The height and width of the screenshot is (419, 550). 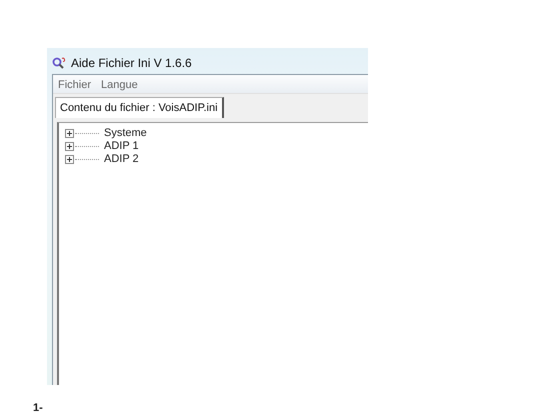 What do you see at coordinates (75, 84) in the screenshot?
I see `menu-item: Fichier` at bounding box center [75, 84].